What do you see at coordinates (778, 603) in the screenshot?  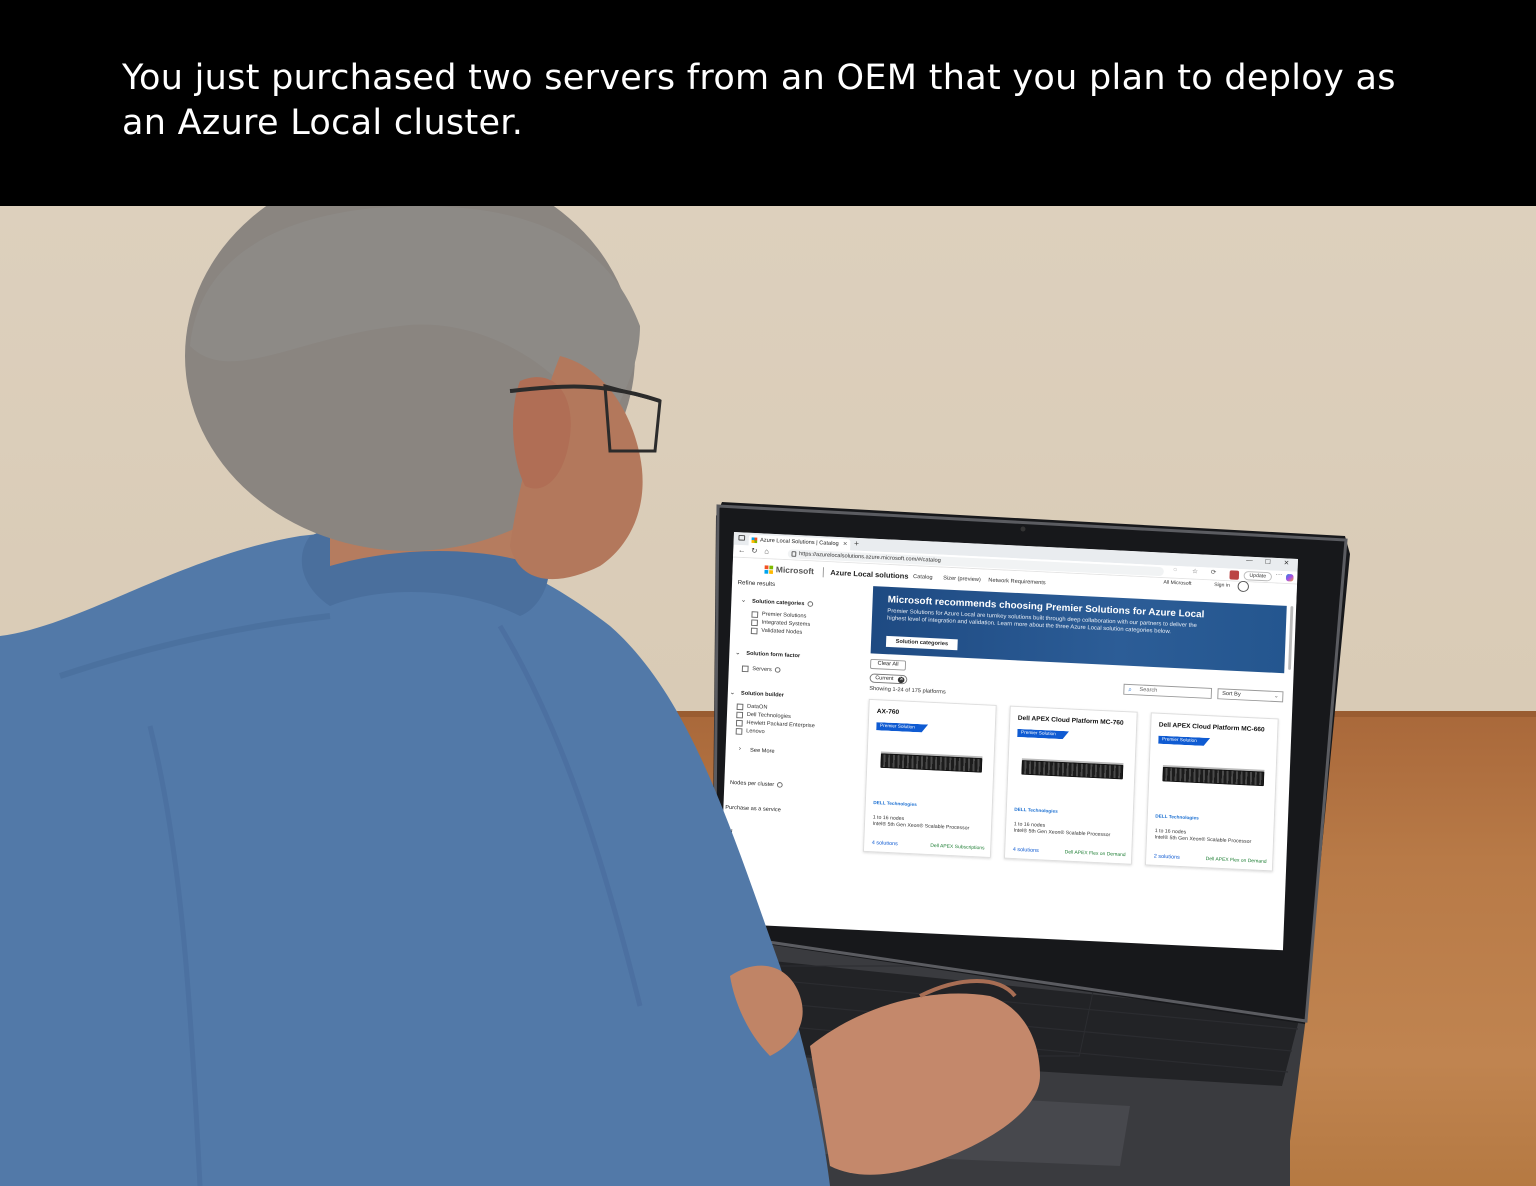 I see `filter-solution-categories-label: Solution categories` at bounding box center [778, 603].